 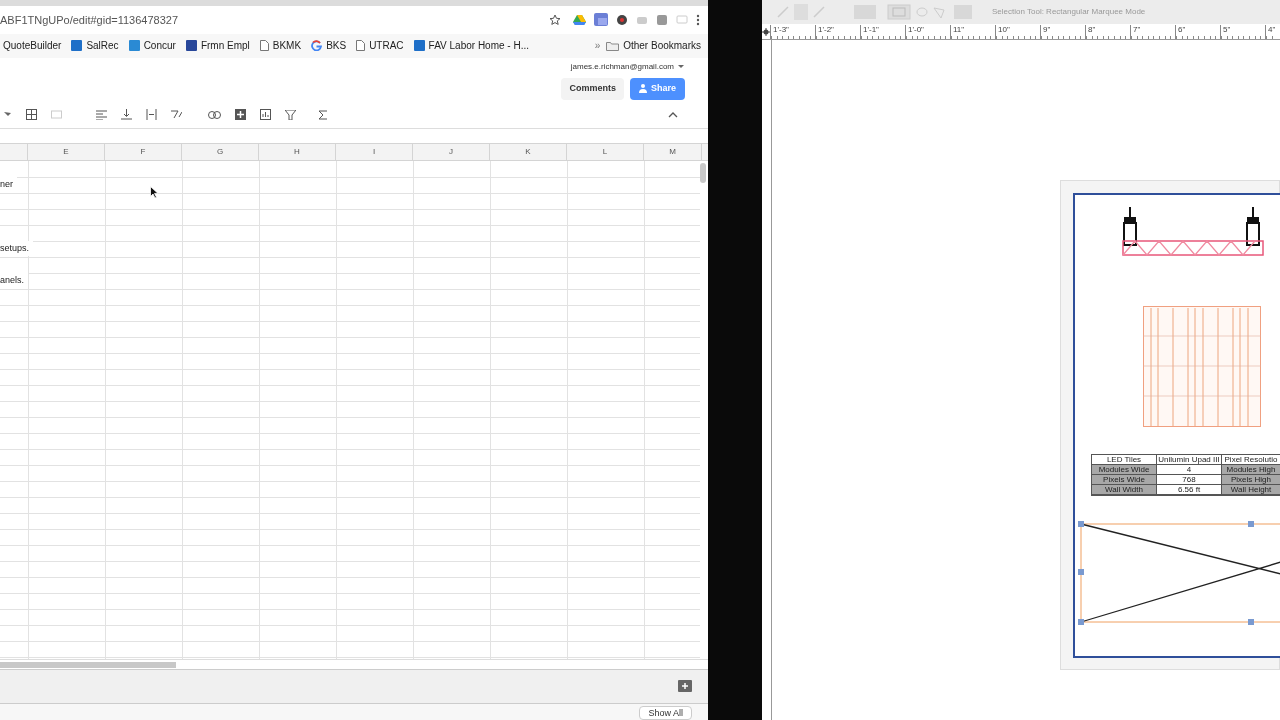 What do you see at coordinates (386, 46) in the screenshot?
I see `bookmark-link: UTRAC` at bounding box center [386, 46].